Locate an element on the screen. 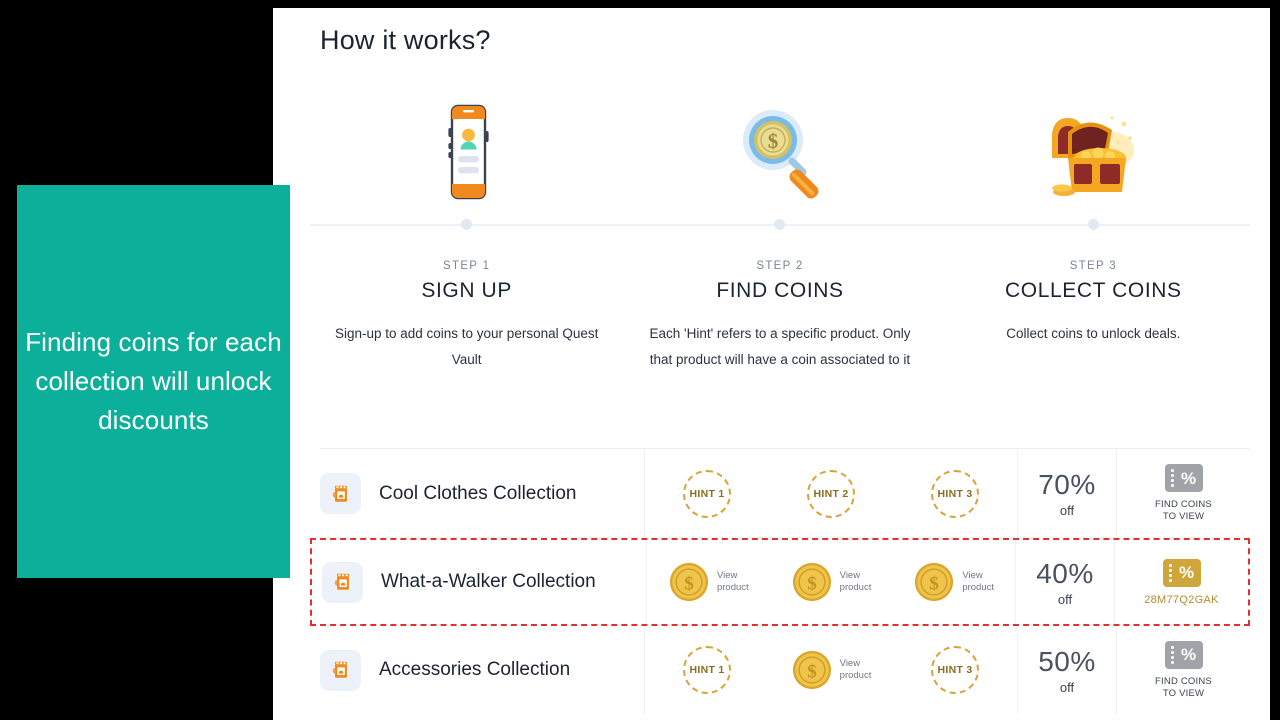 This screenshot has height=720, width=1280. hints-cell: HINT 1 HINT 2 HINT 3 is located at coordinates (831, 493).